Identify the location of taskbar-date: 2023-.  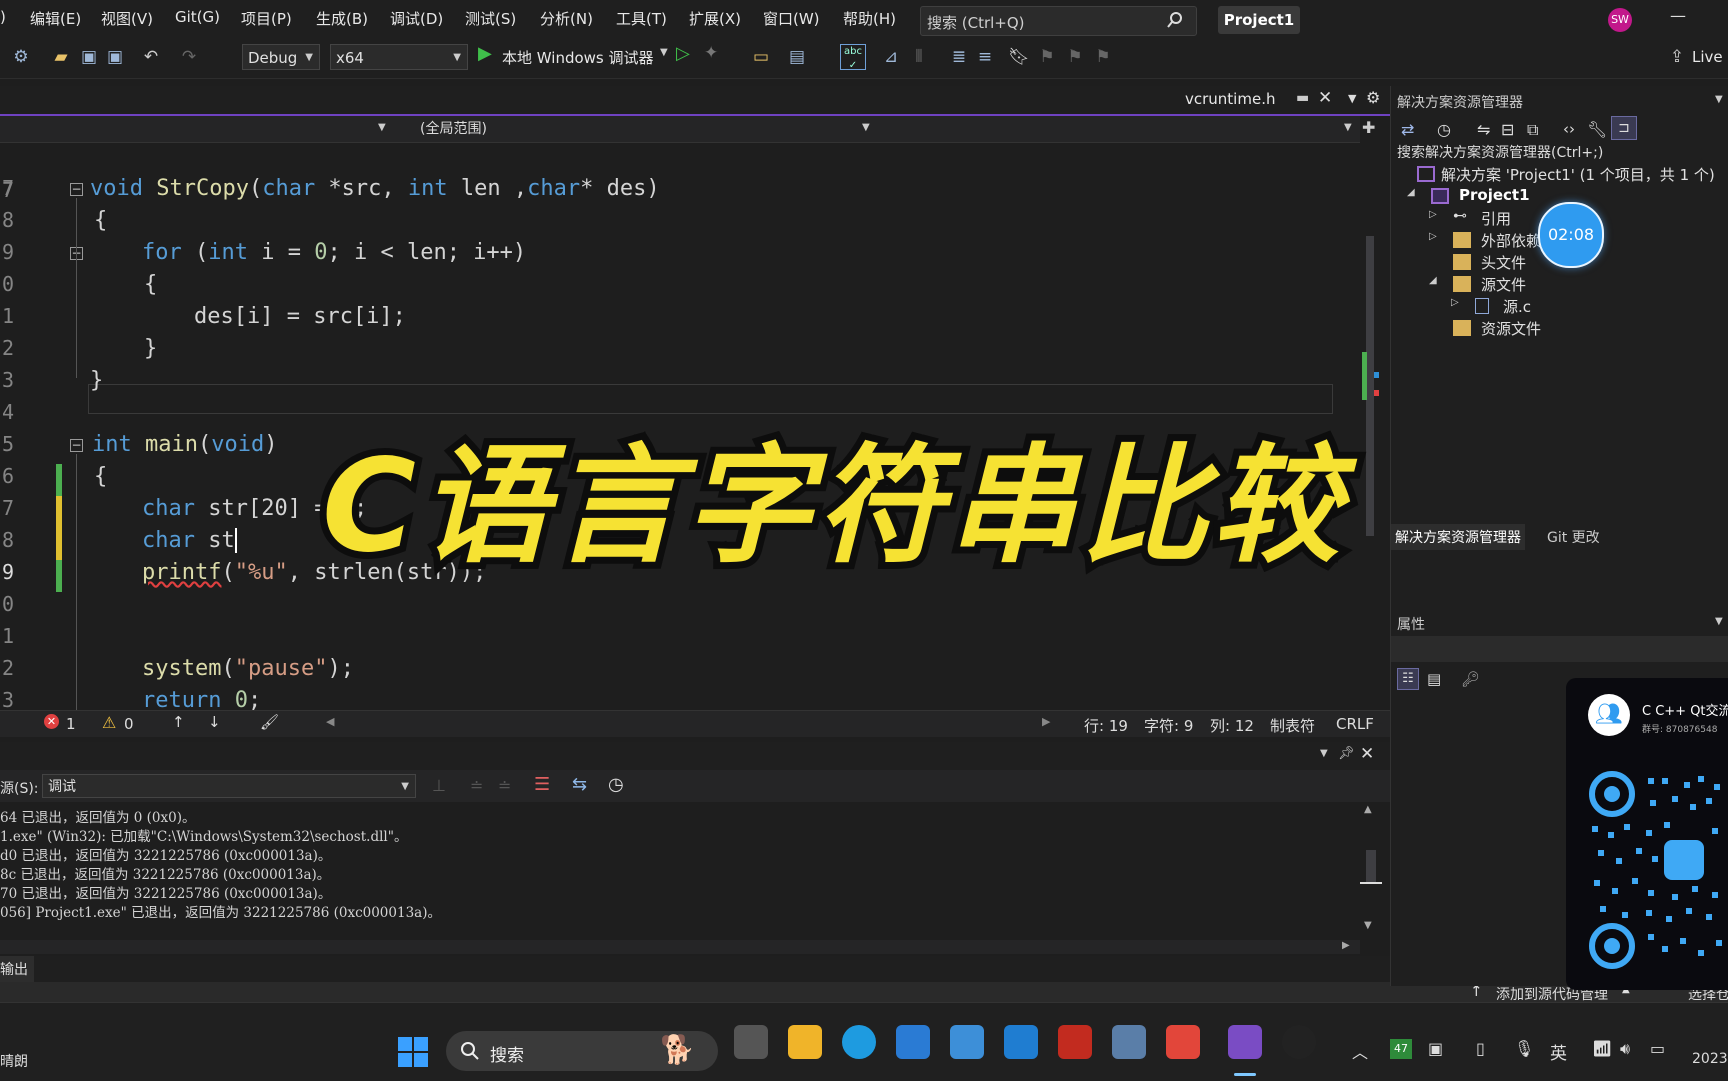
(1710, 1059).